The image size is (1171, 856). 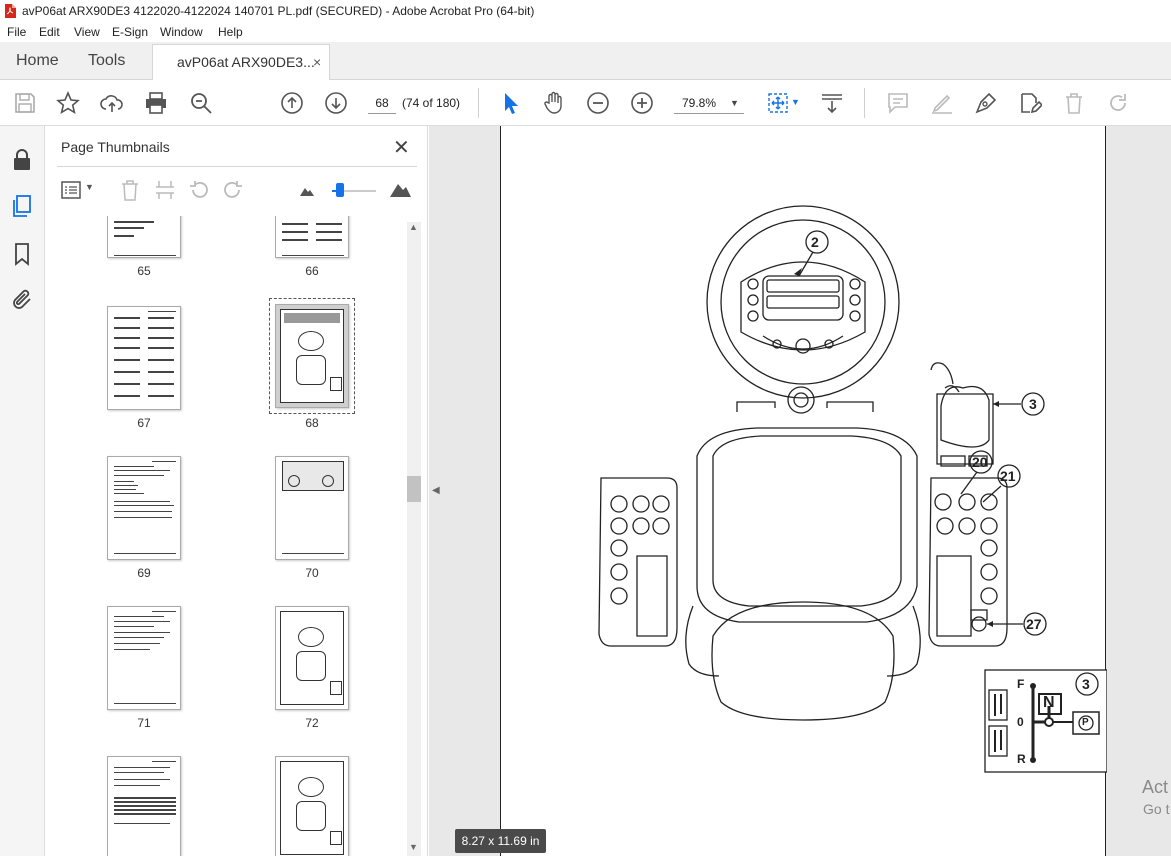 What do you see at coordinates (382, 103) in the screenshot?
I see `page-number-input: 68` at bounding box center [382, 103].